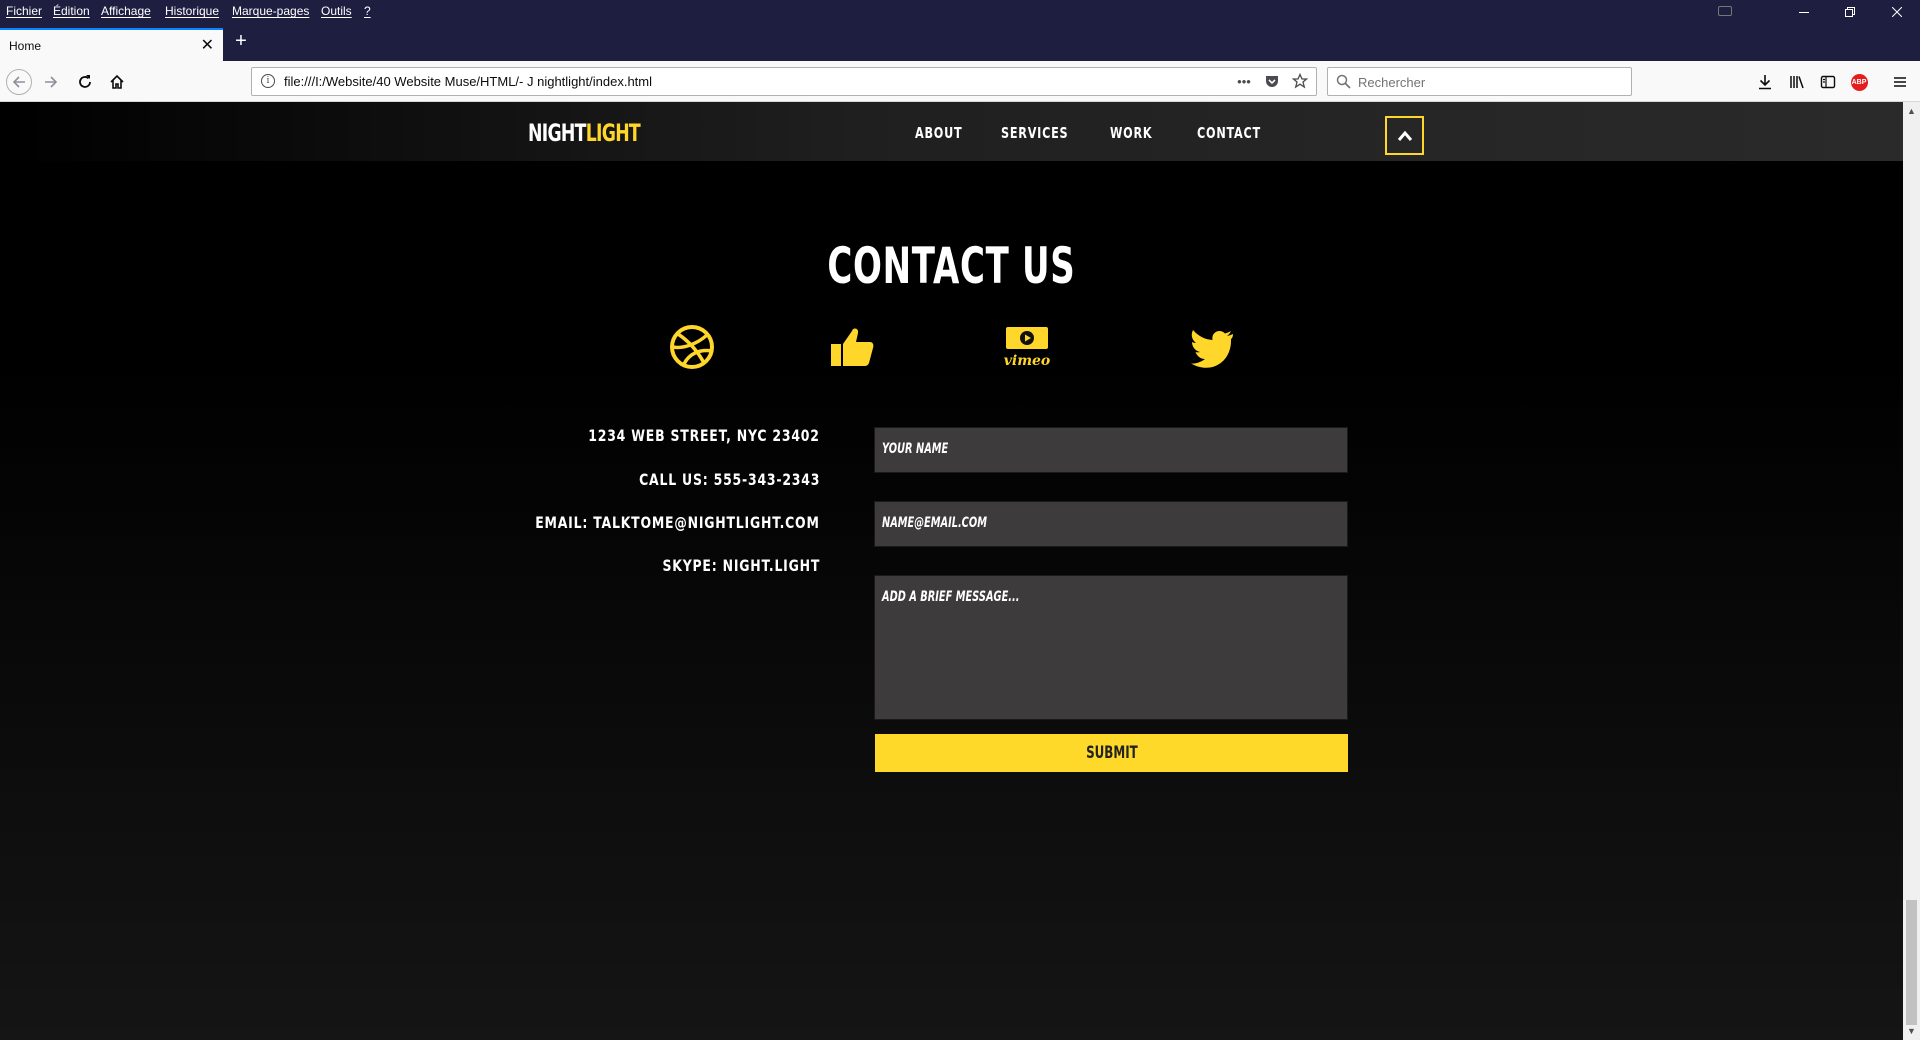 The width and height of the screenshot is (1920, 1040). What do you see at coordinates (192, 11) in the screenshot?
I see `menu-history: Historique` at bounding box center [192, 11].